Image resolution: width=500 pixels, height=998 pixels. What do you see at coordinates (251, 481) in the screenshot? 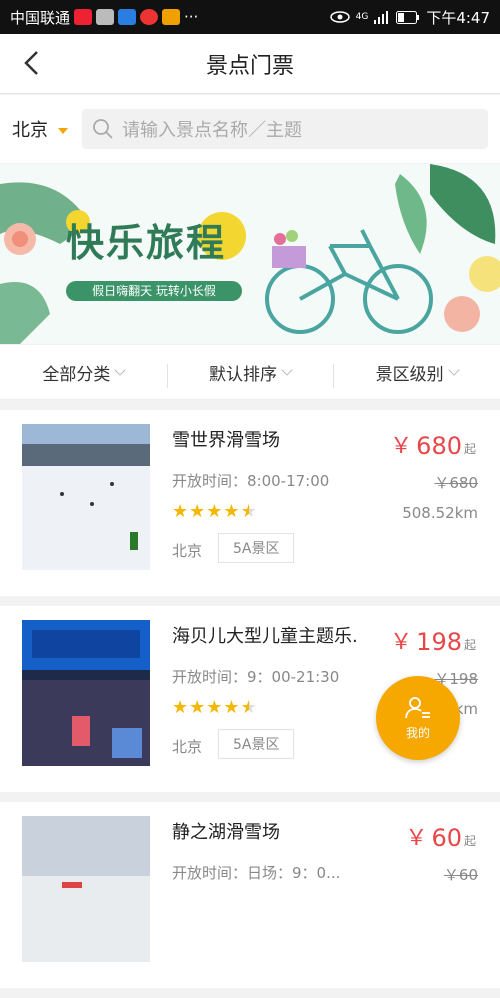
I see `opening-hours: 开放时间：8:00-17:00` at bounding box center [251, 481].